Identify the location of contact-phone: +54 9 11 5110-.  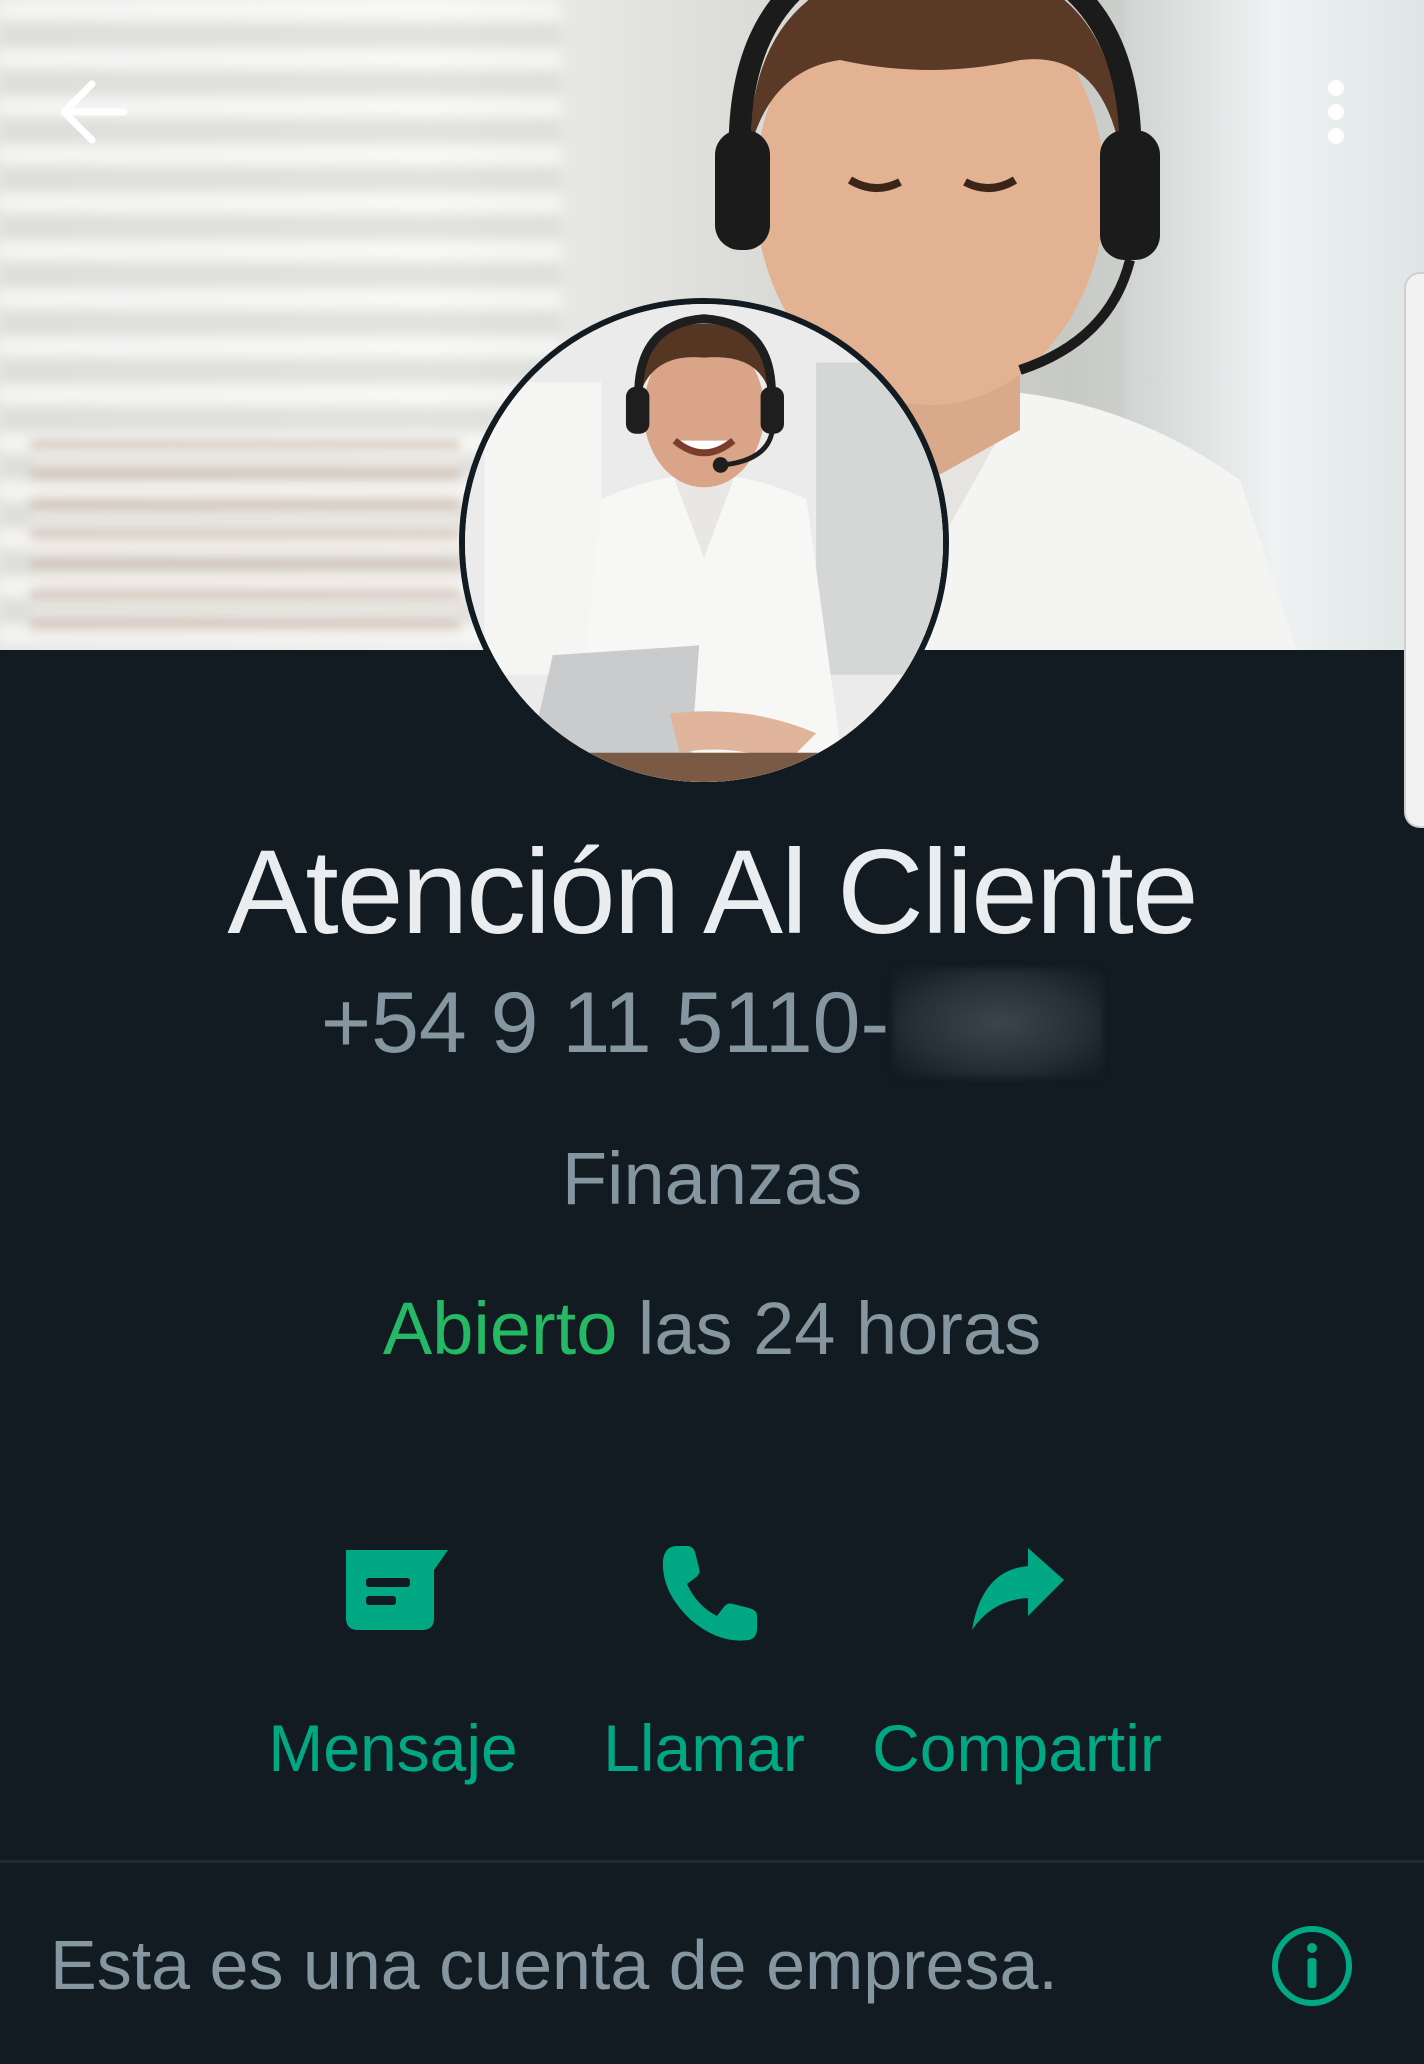
(712, 1023).